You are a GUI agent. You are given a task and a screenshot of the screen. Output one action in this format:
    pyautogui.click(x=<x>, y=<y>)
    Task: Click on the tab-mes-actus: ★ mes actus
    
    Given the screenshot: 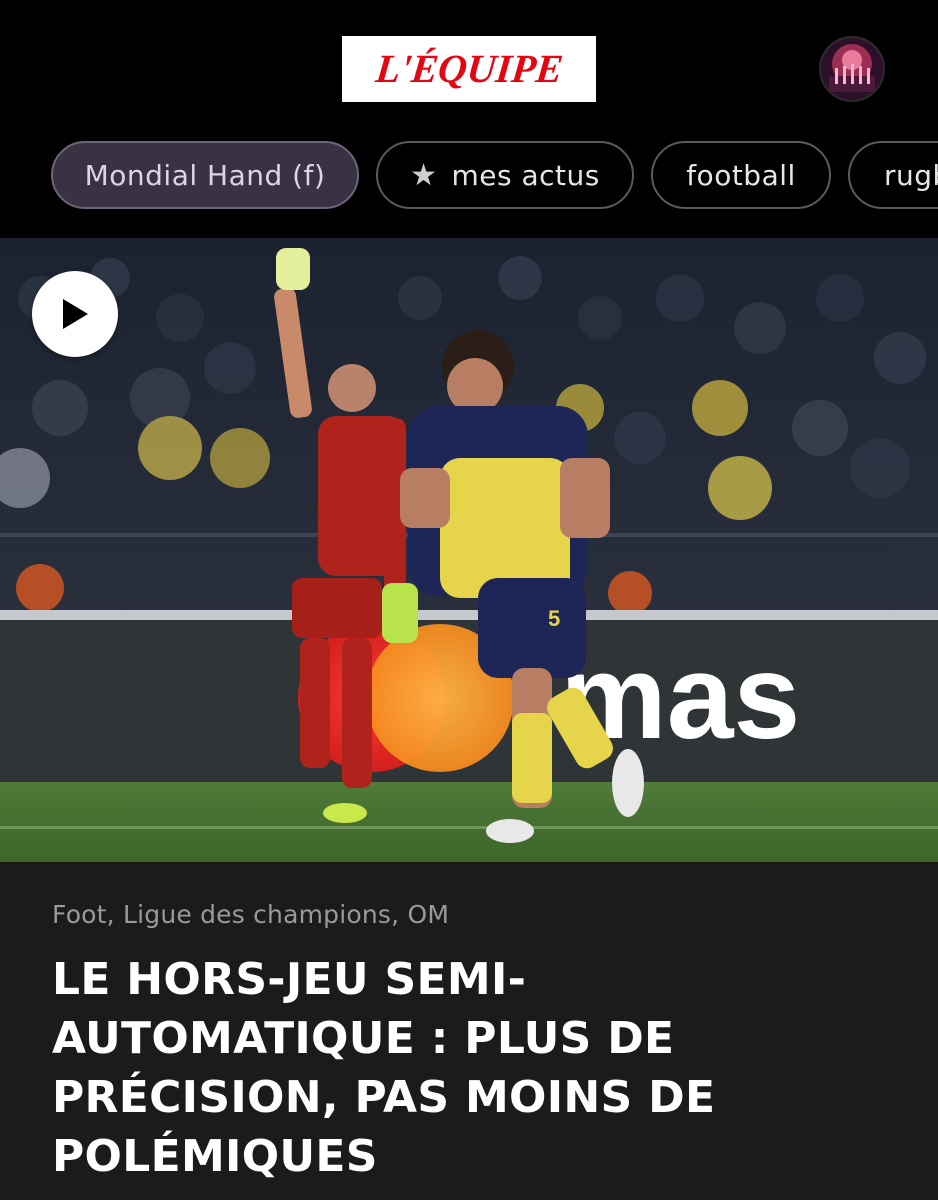 What is the action you would take?
    pyautogui.click(x=505, y=175)
    